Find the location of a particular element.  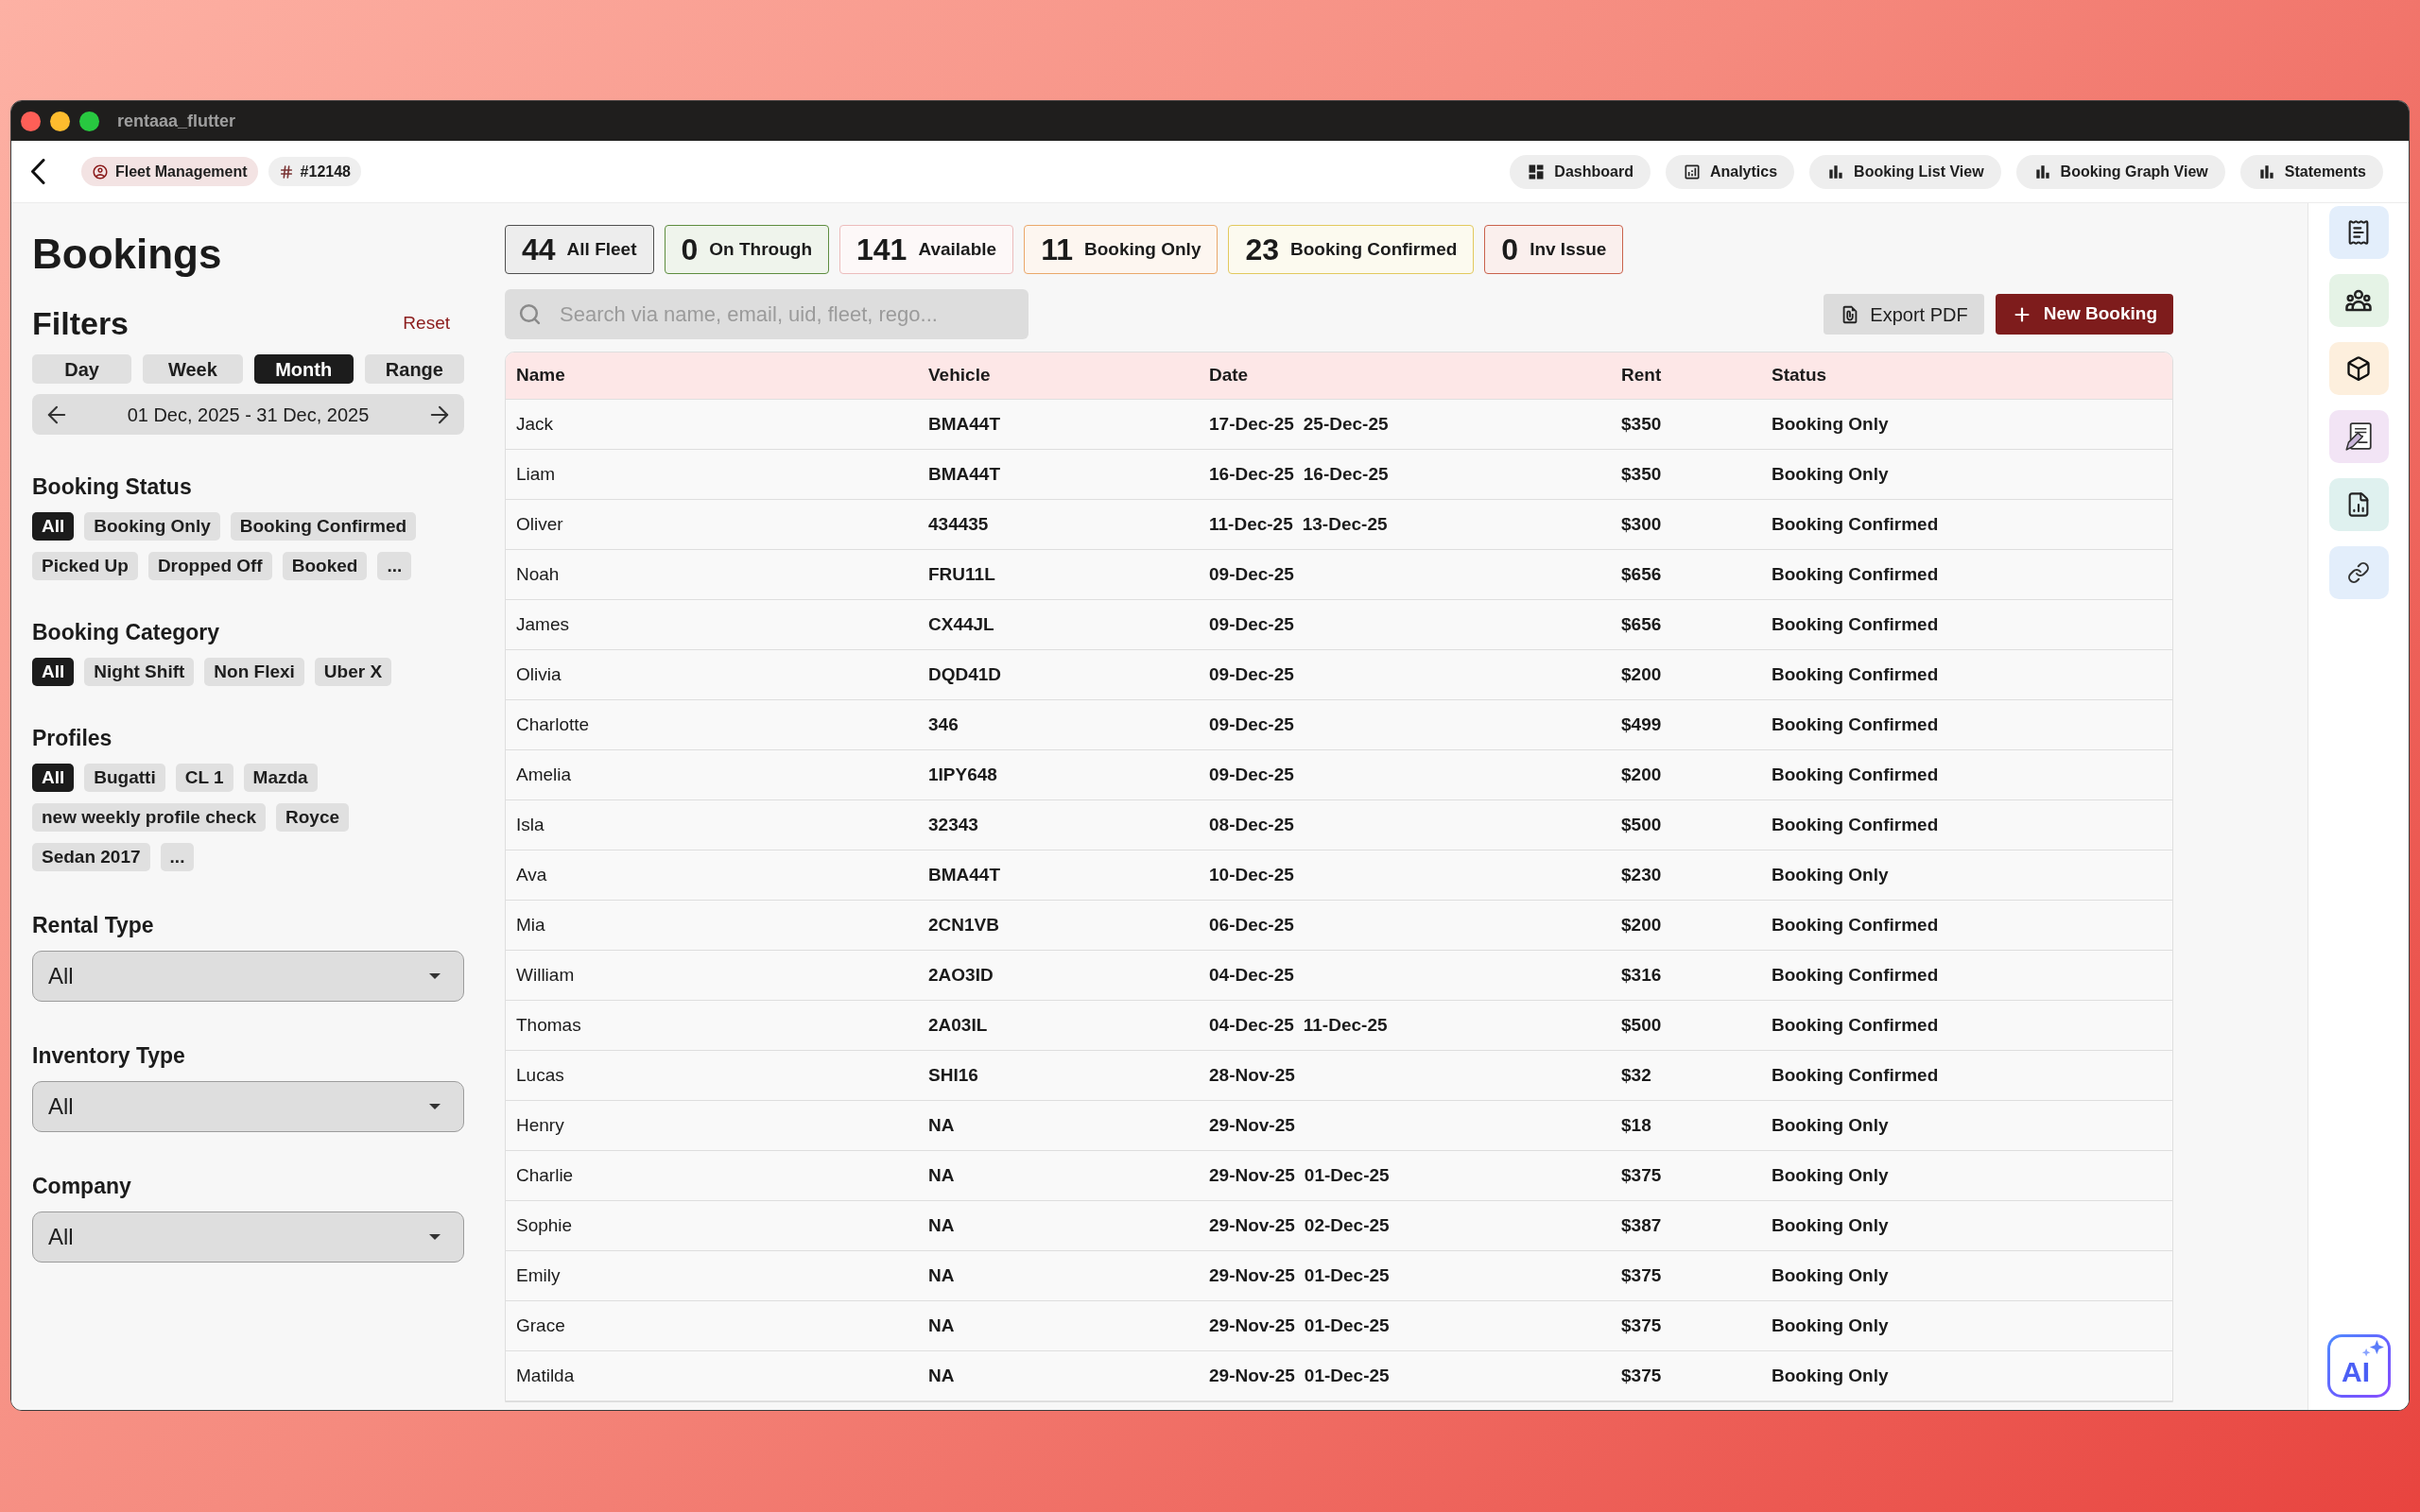

table-cell-text: Liam is located at coordinates (536, 474).